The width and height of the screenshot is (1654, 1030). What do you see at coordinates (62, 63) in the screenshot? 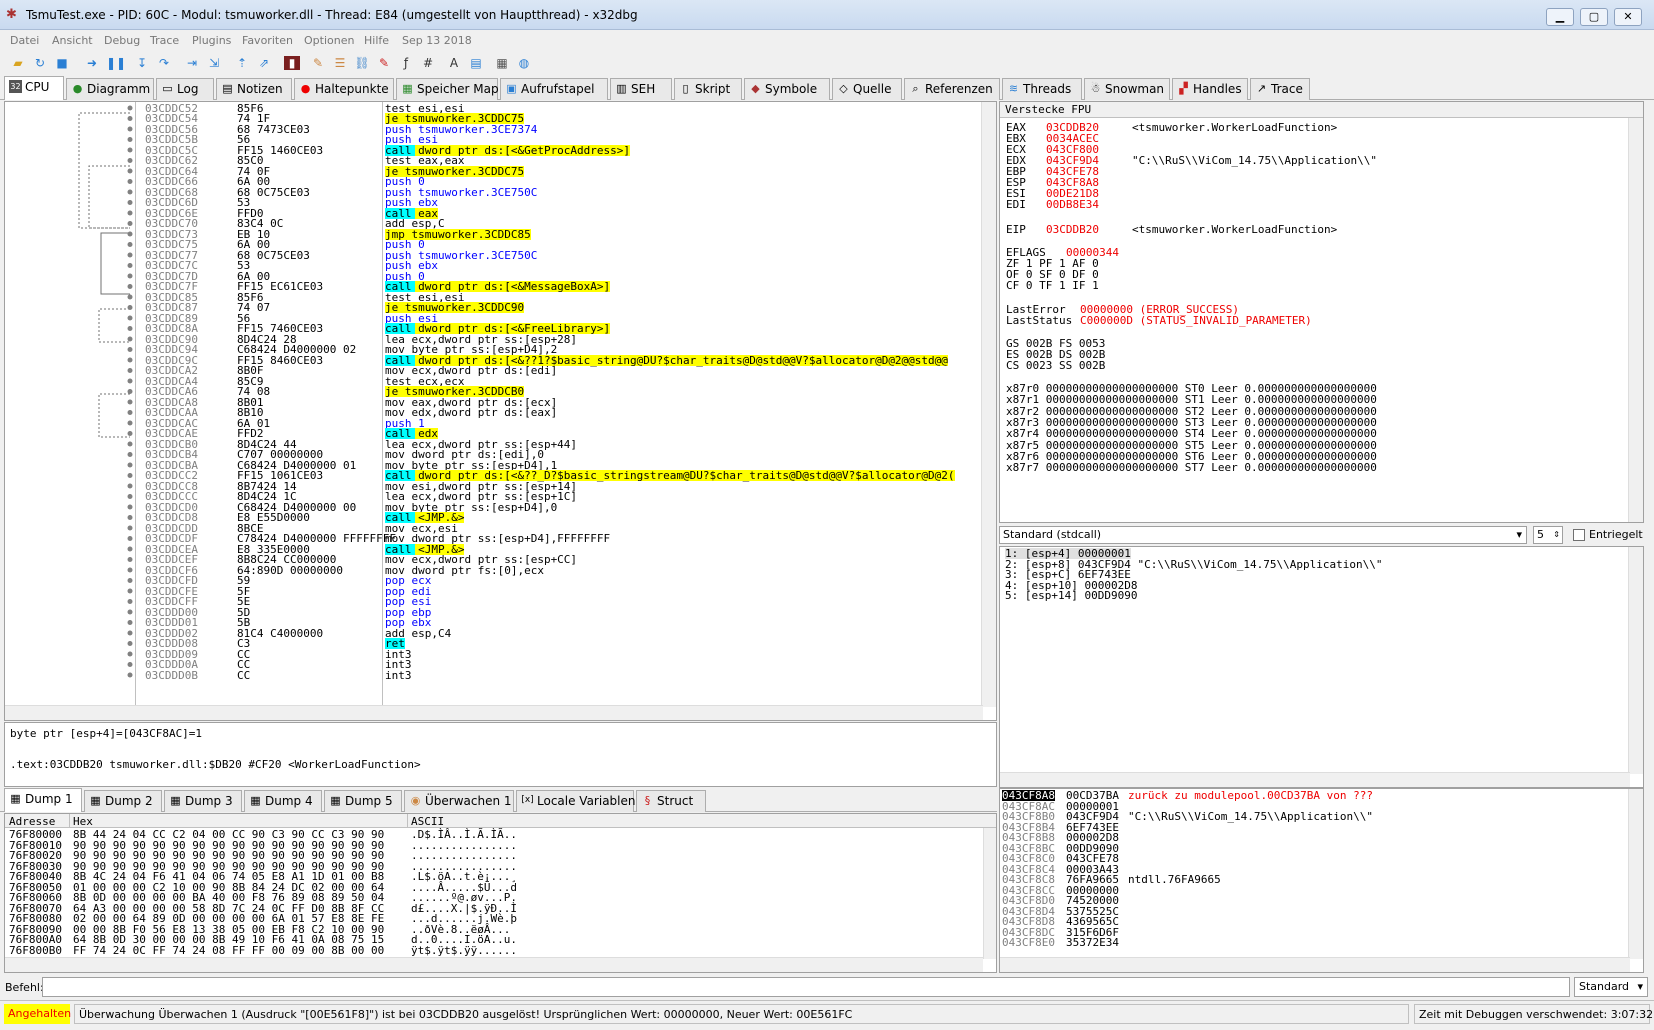
I see `stop-icon: ■` at bounding box center [62, 63].